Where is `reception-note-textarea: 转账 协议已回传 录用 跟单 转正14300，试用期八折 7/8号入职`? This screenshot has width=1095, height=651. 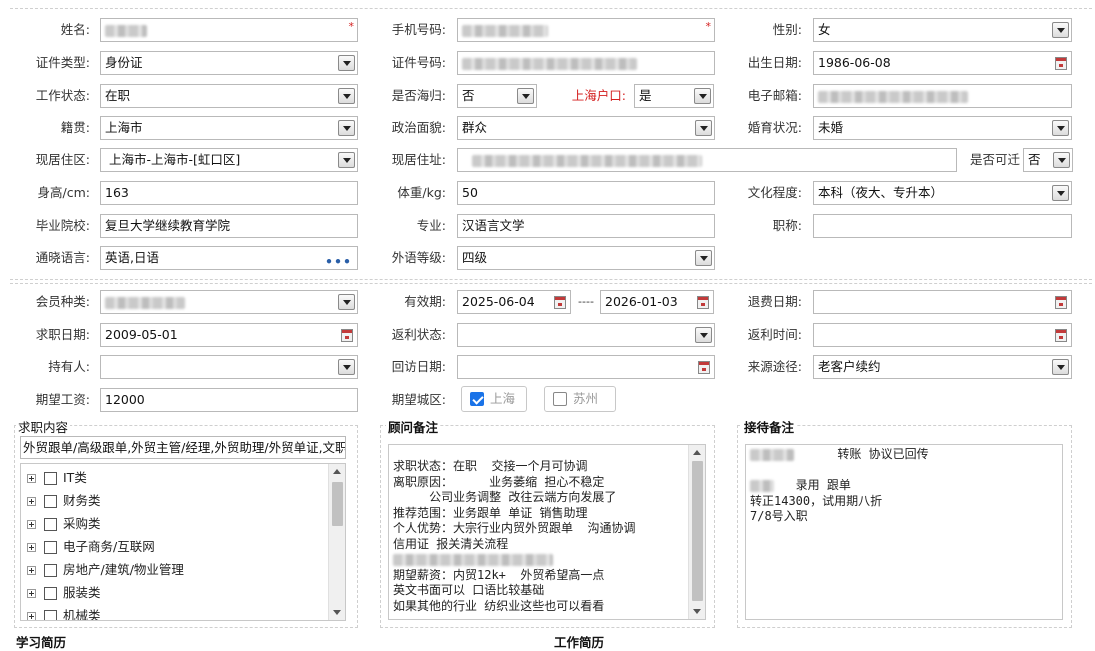 reception-note-textarea: 转账 协议已回传 录用 跟单 转正14300，试用期八折 7/8号入职 is located at coordinates (904, 532).